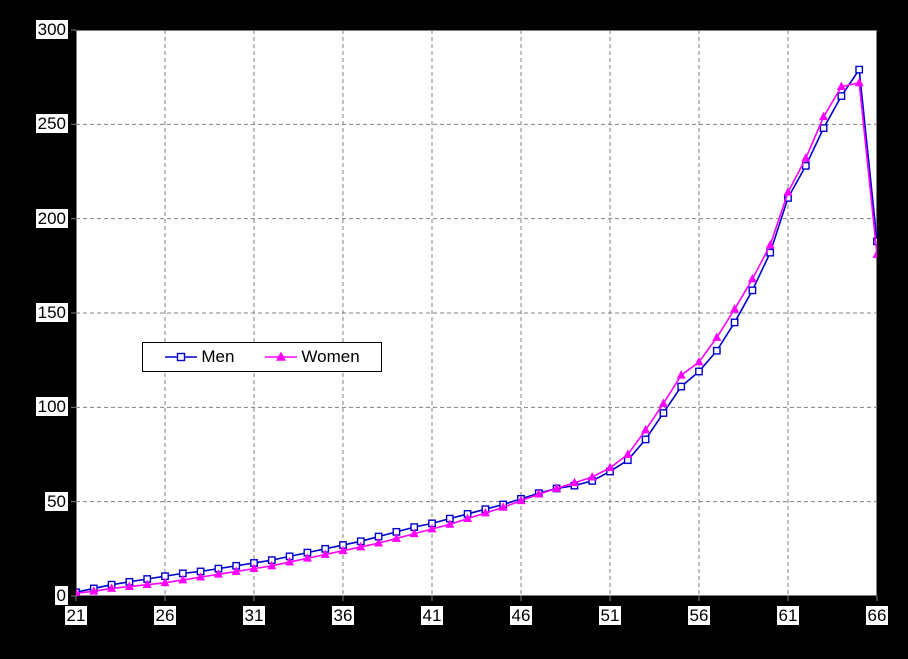 The image size is (908, 659). I want to click on y-axis-tick-label: 0, so click(61, 595).